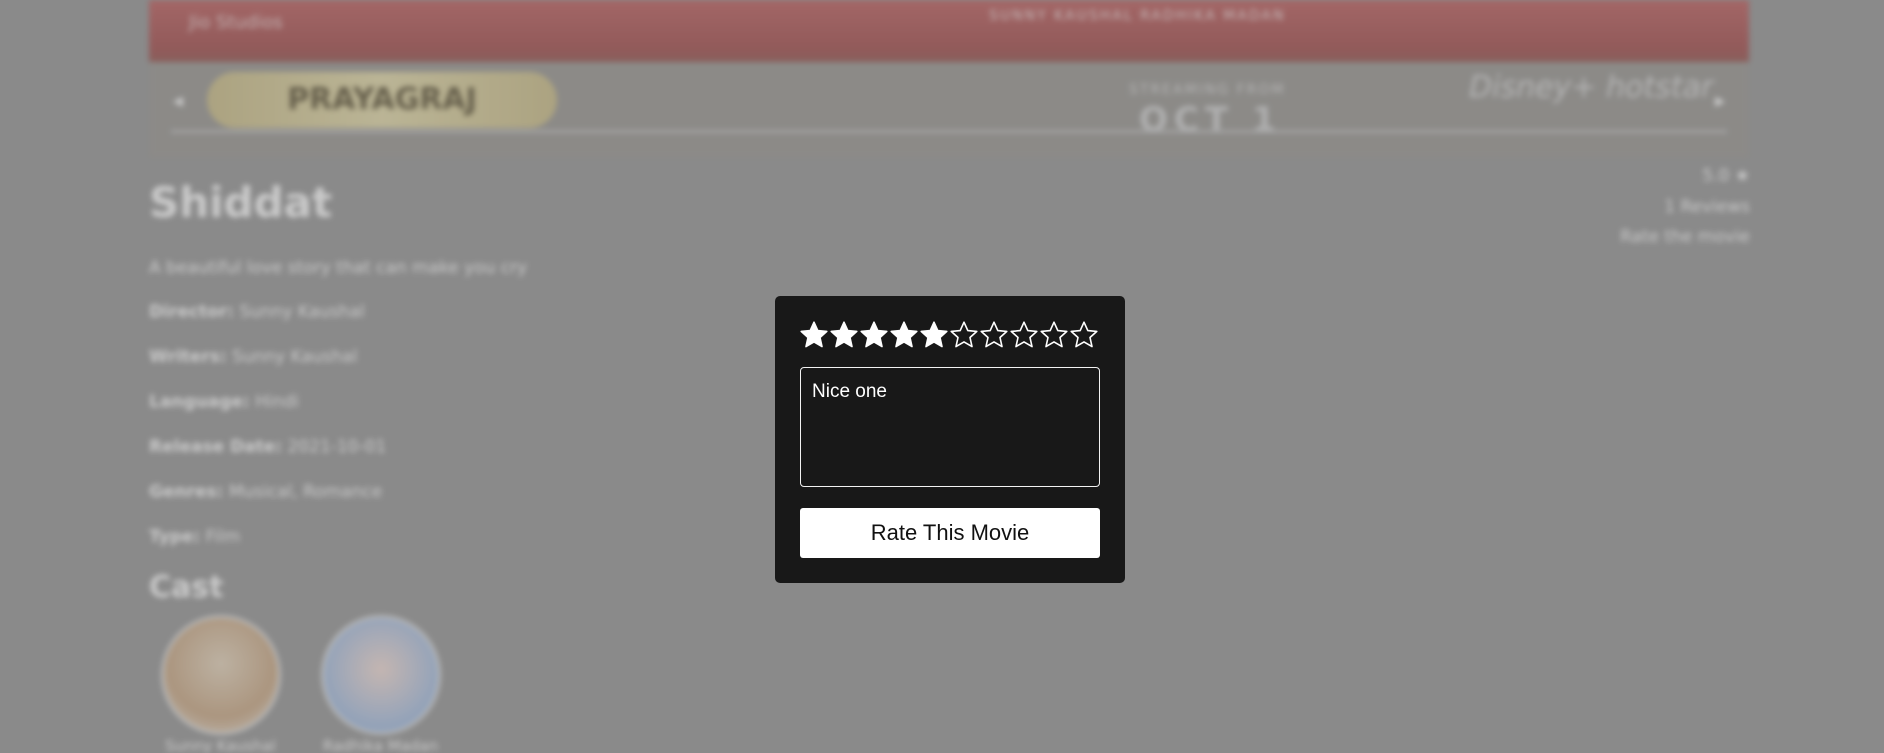 This screenshot has width=1884, height=753. Describe the element at coordinates (380, 745) in the screenshot. I see `cast-name: Radhika Madan` at that location.